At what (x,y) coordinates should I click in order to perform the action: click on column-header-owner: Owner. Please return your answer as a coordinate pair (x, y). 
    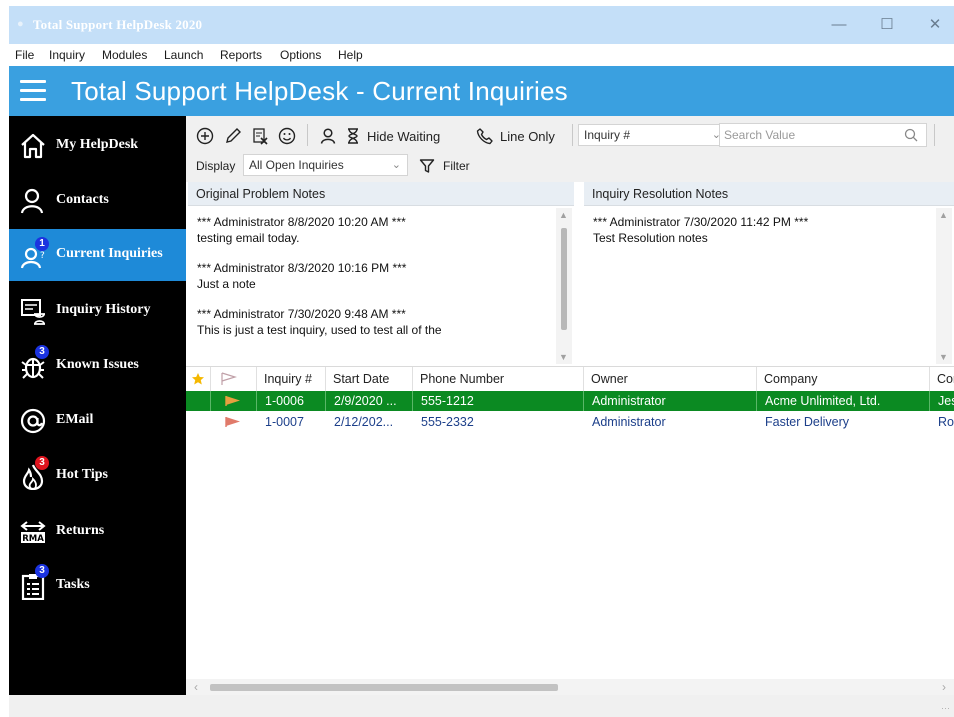
    Looking at the image, I should click on (670, 379).